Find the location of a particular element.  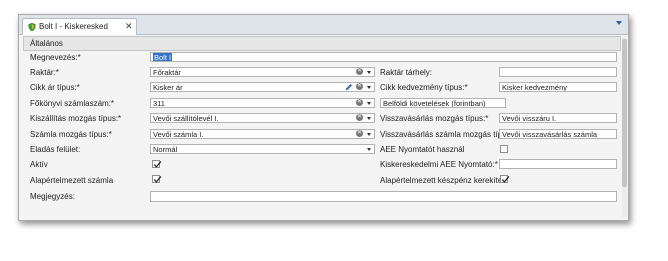

megnevezes-label: Megnevezés:* is located at coordinates (55, 57).